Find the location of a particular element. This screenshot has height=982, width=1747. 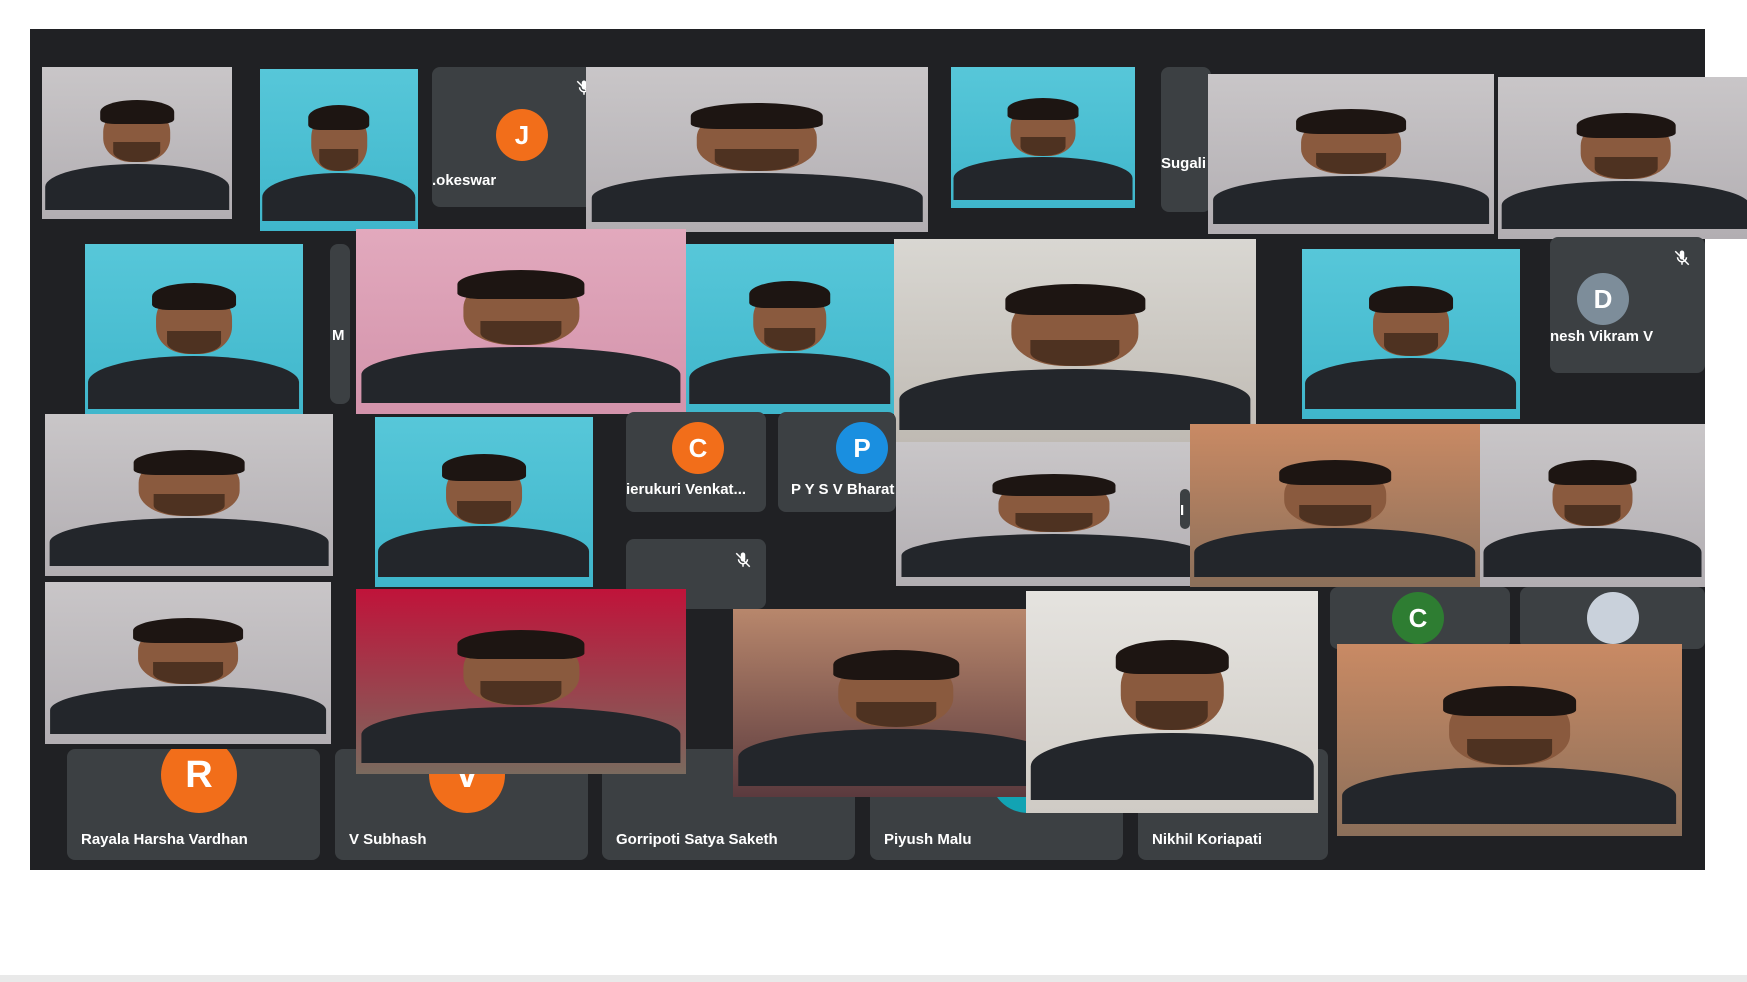

participant-tile: D nesh Vikram V is located at coordinates (1627, 305).